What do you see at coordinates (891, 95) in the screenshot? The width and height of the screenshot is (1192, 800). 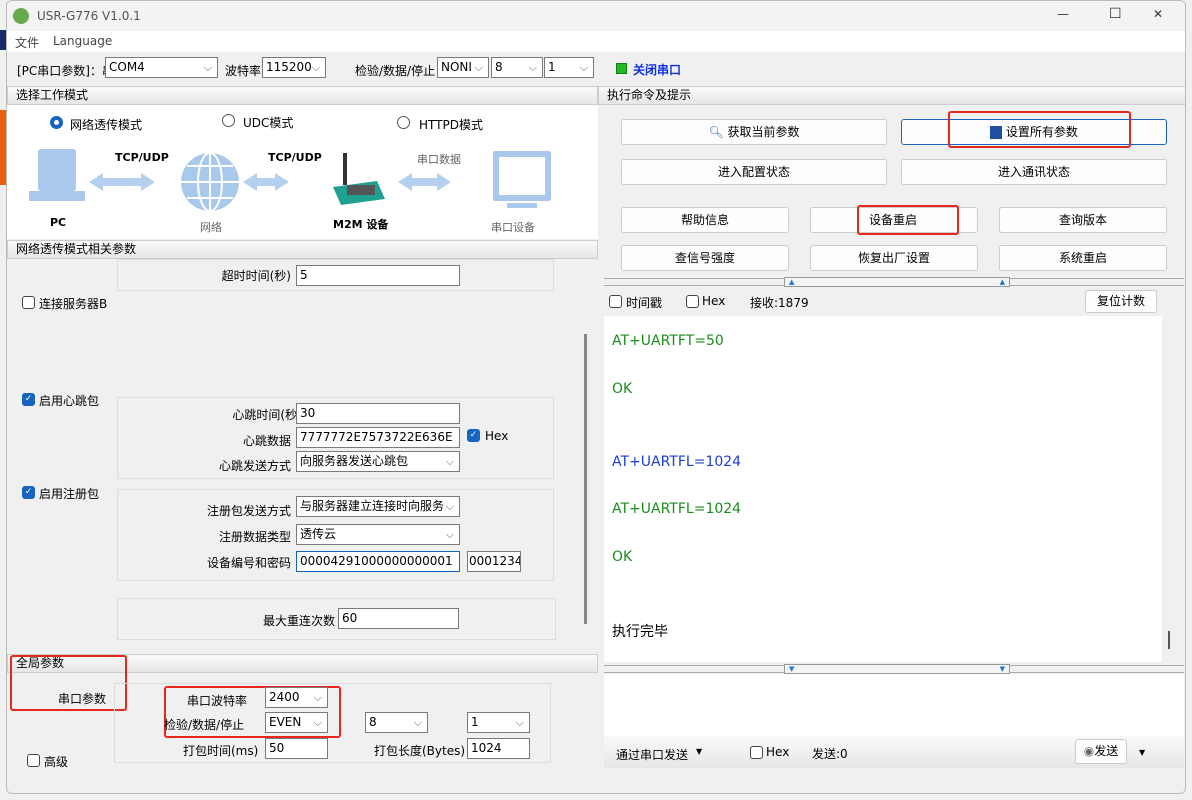 I see `commands-section-header: 执行命令及提示` at bounding box center [891, 95].